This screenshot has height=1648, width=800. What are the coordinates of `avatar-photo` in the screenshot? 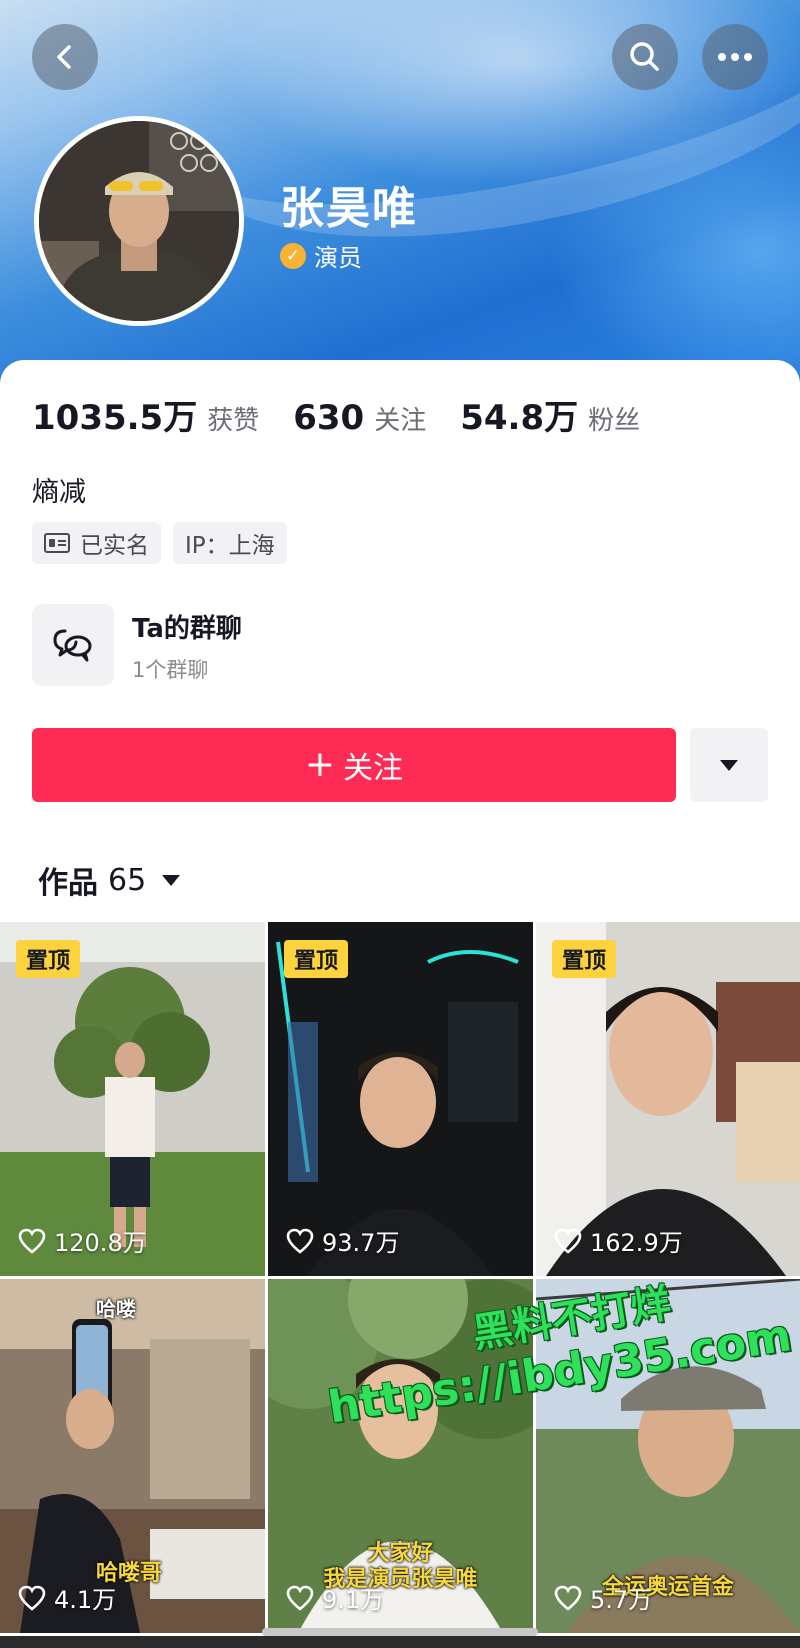 It's located at (139, 221).